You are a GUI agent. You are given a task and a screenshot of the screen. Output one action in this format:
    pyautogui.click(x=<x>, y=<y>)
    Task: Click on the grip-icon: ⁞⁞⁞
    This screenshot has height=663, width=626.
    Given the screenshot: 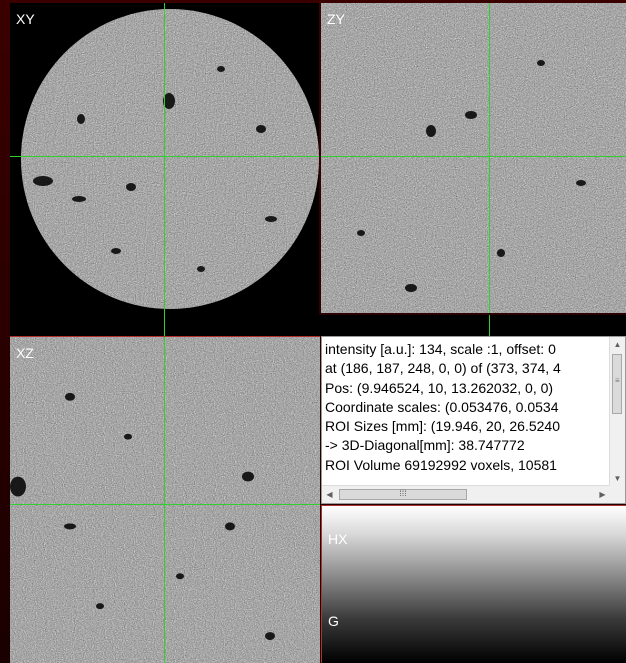 What is the action you would take?
    pyautogui.click(x=403, y=493)
    